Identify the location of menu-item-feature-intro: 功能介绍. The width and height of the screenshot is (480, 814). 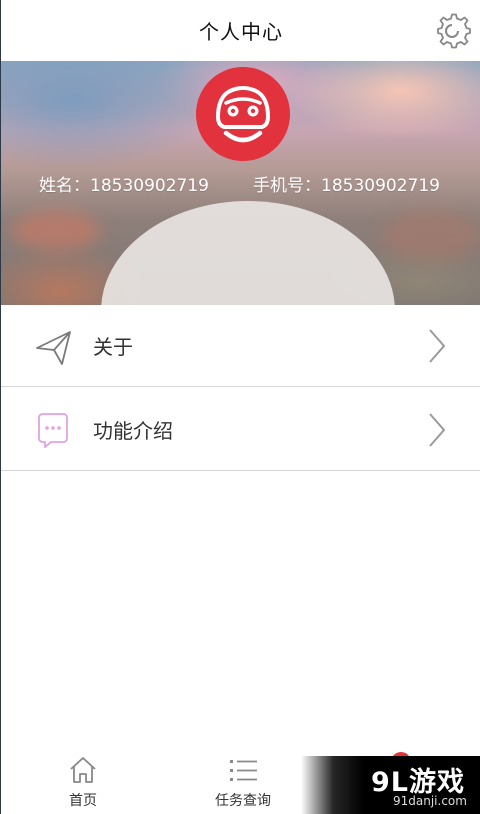
(240, 430).